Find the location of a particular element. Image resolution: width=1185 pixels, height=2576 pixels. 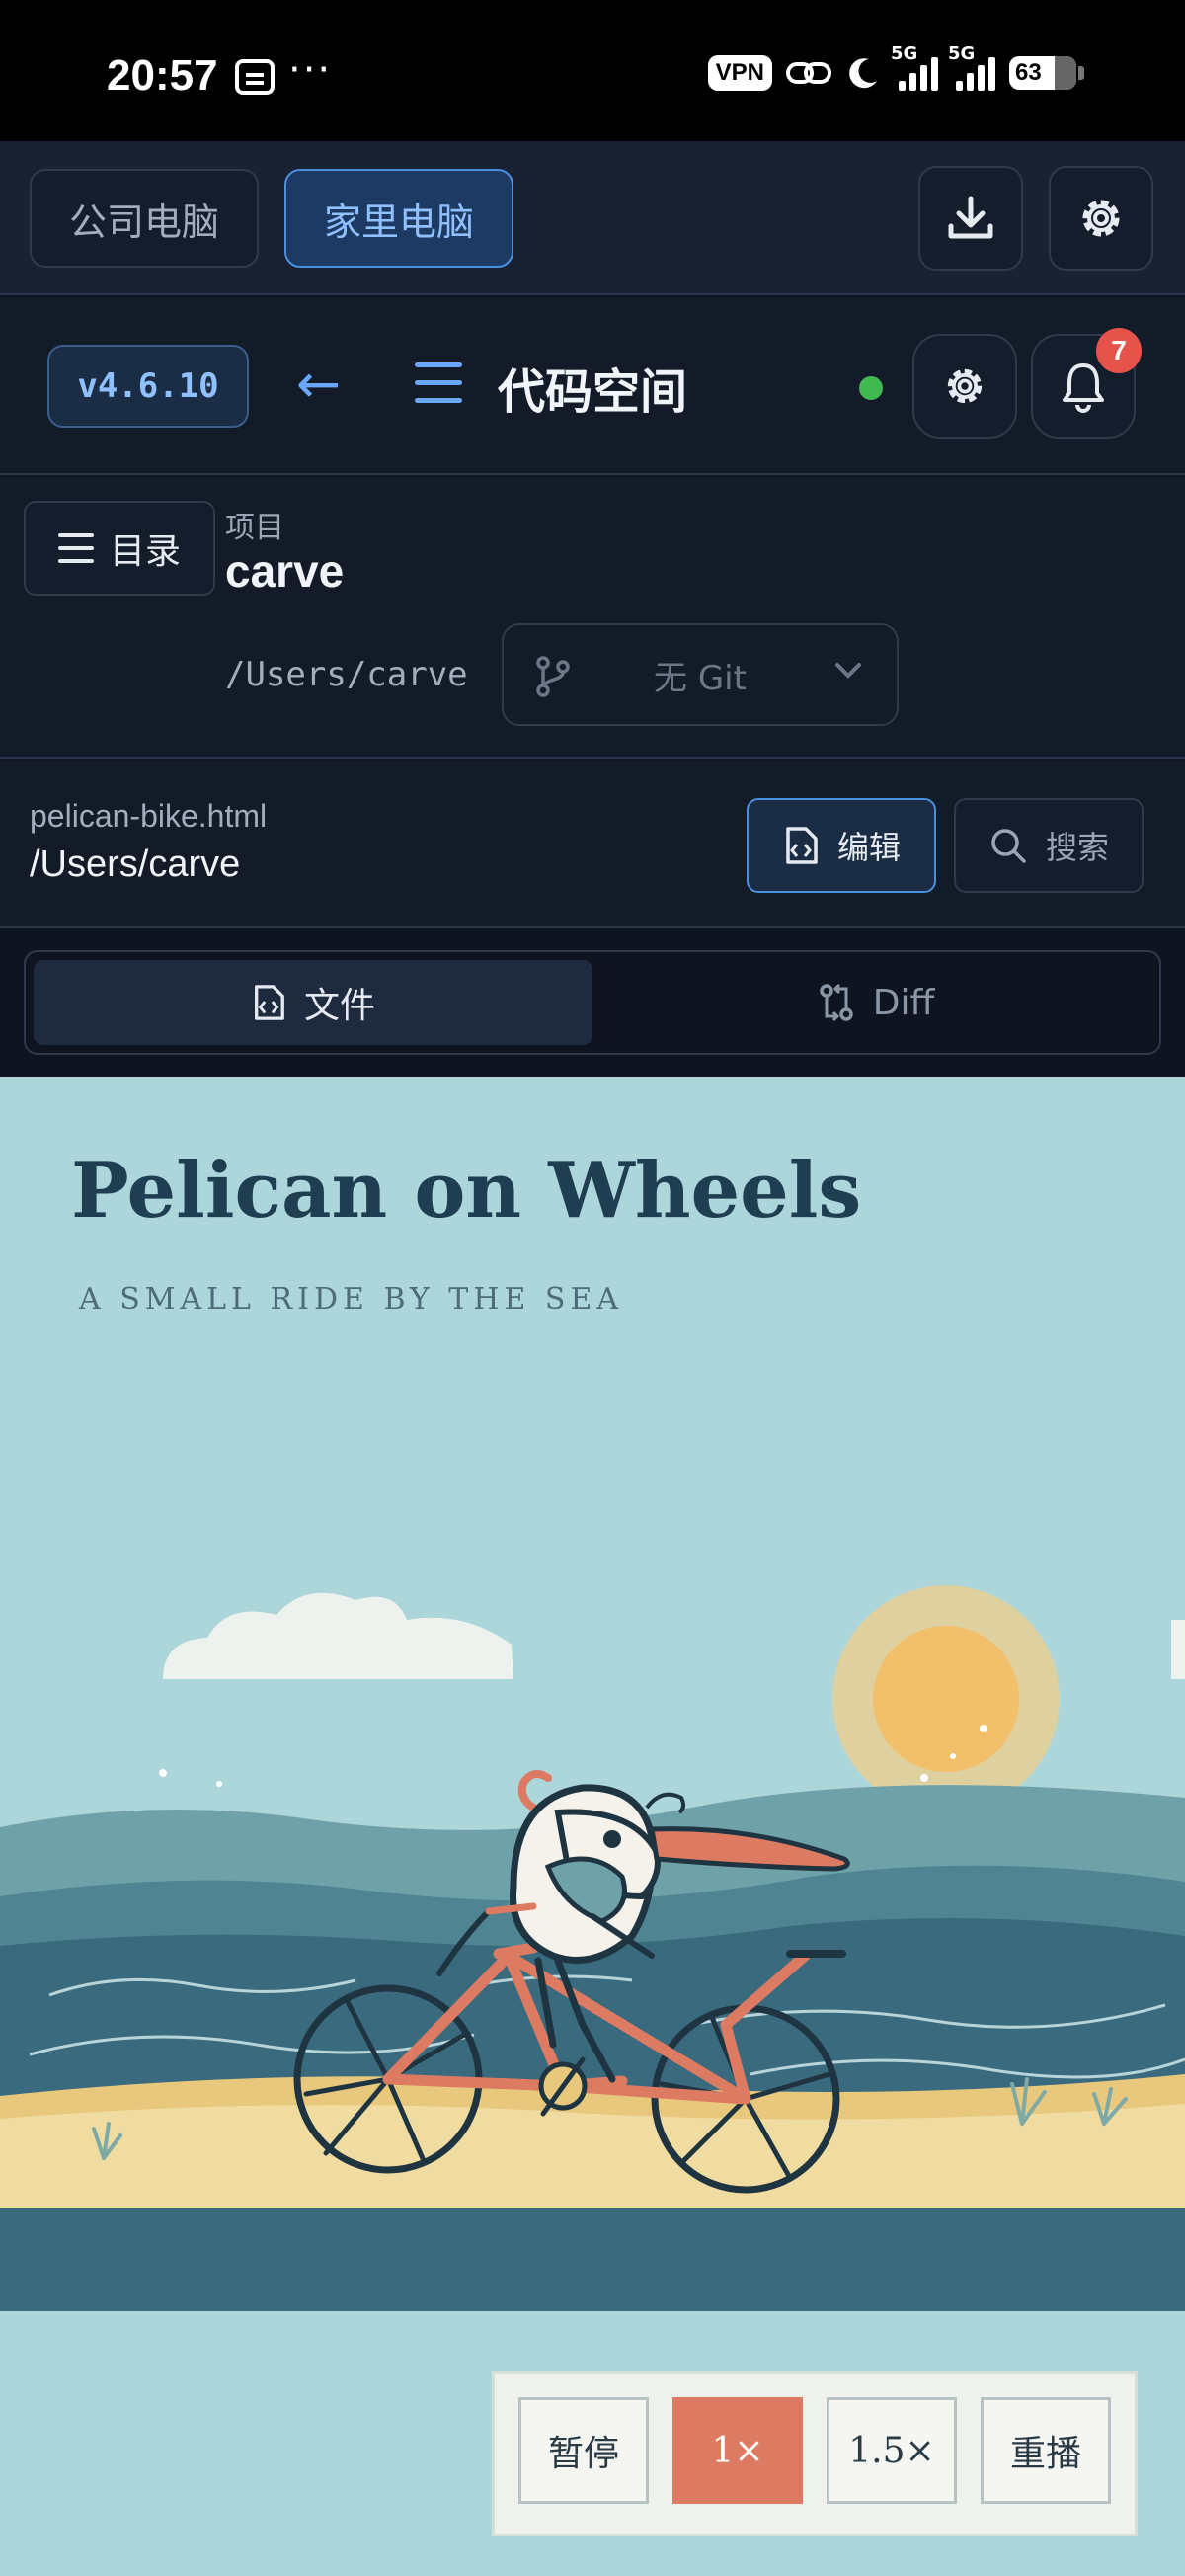

edit-button: 编辑 is located at coordinates (842, 845).